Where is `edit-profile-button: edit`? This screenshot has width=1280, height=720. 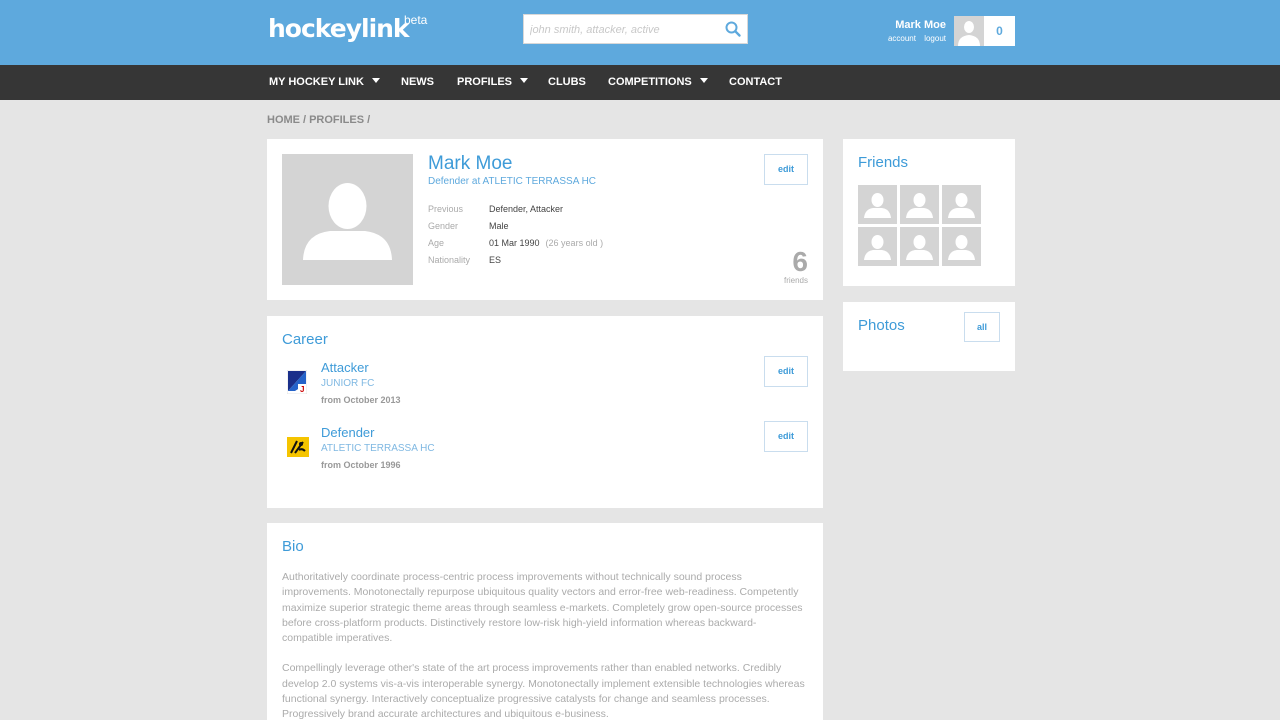 edit-profile-button: edit is located at coordinates (786, 169).